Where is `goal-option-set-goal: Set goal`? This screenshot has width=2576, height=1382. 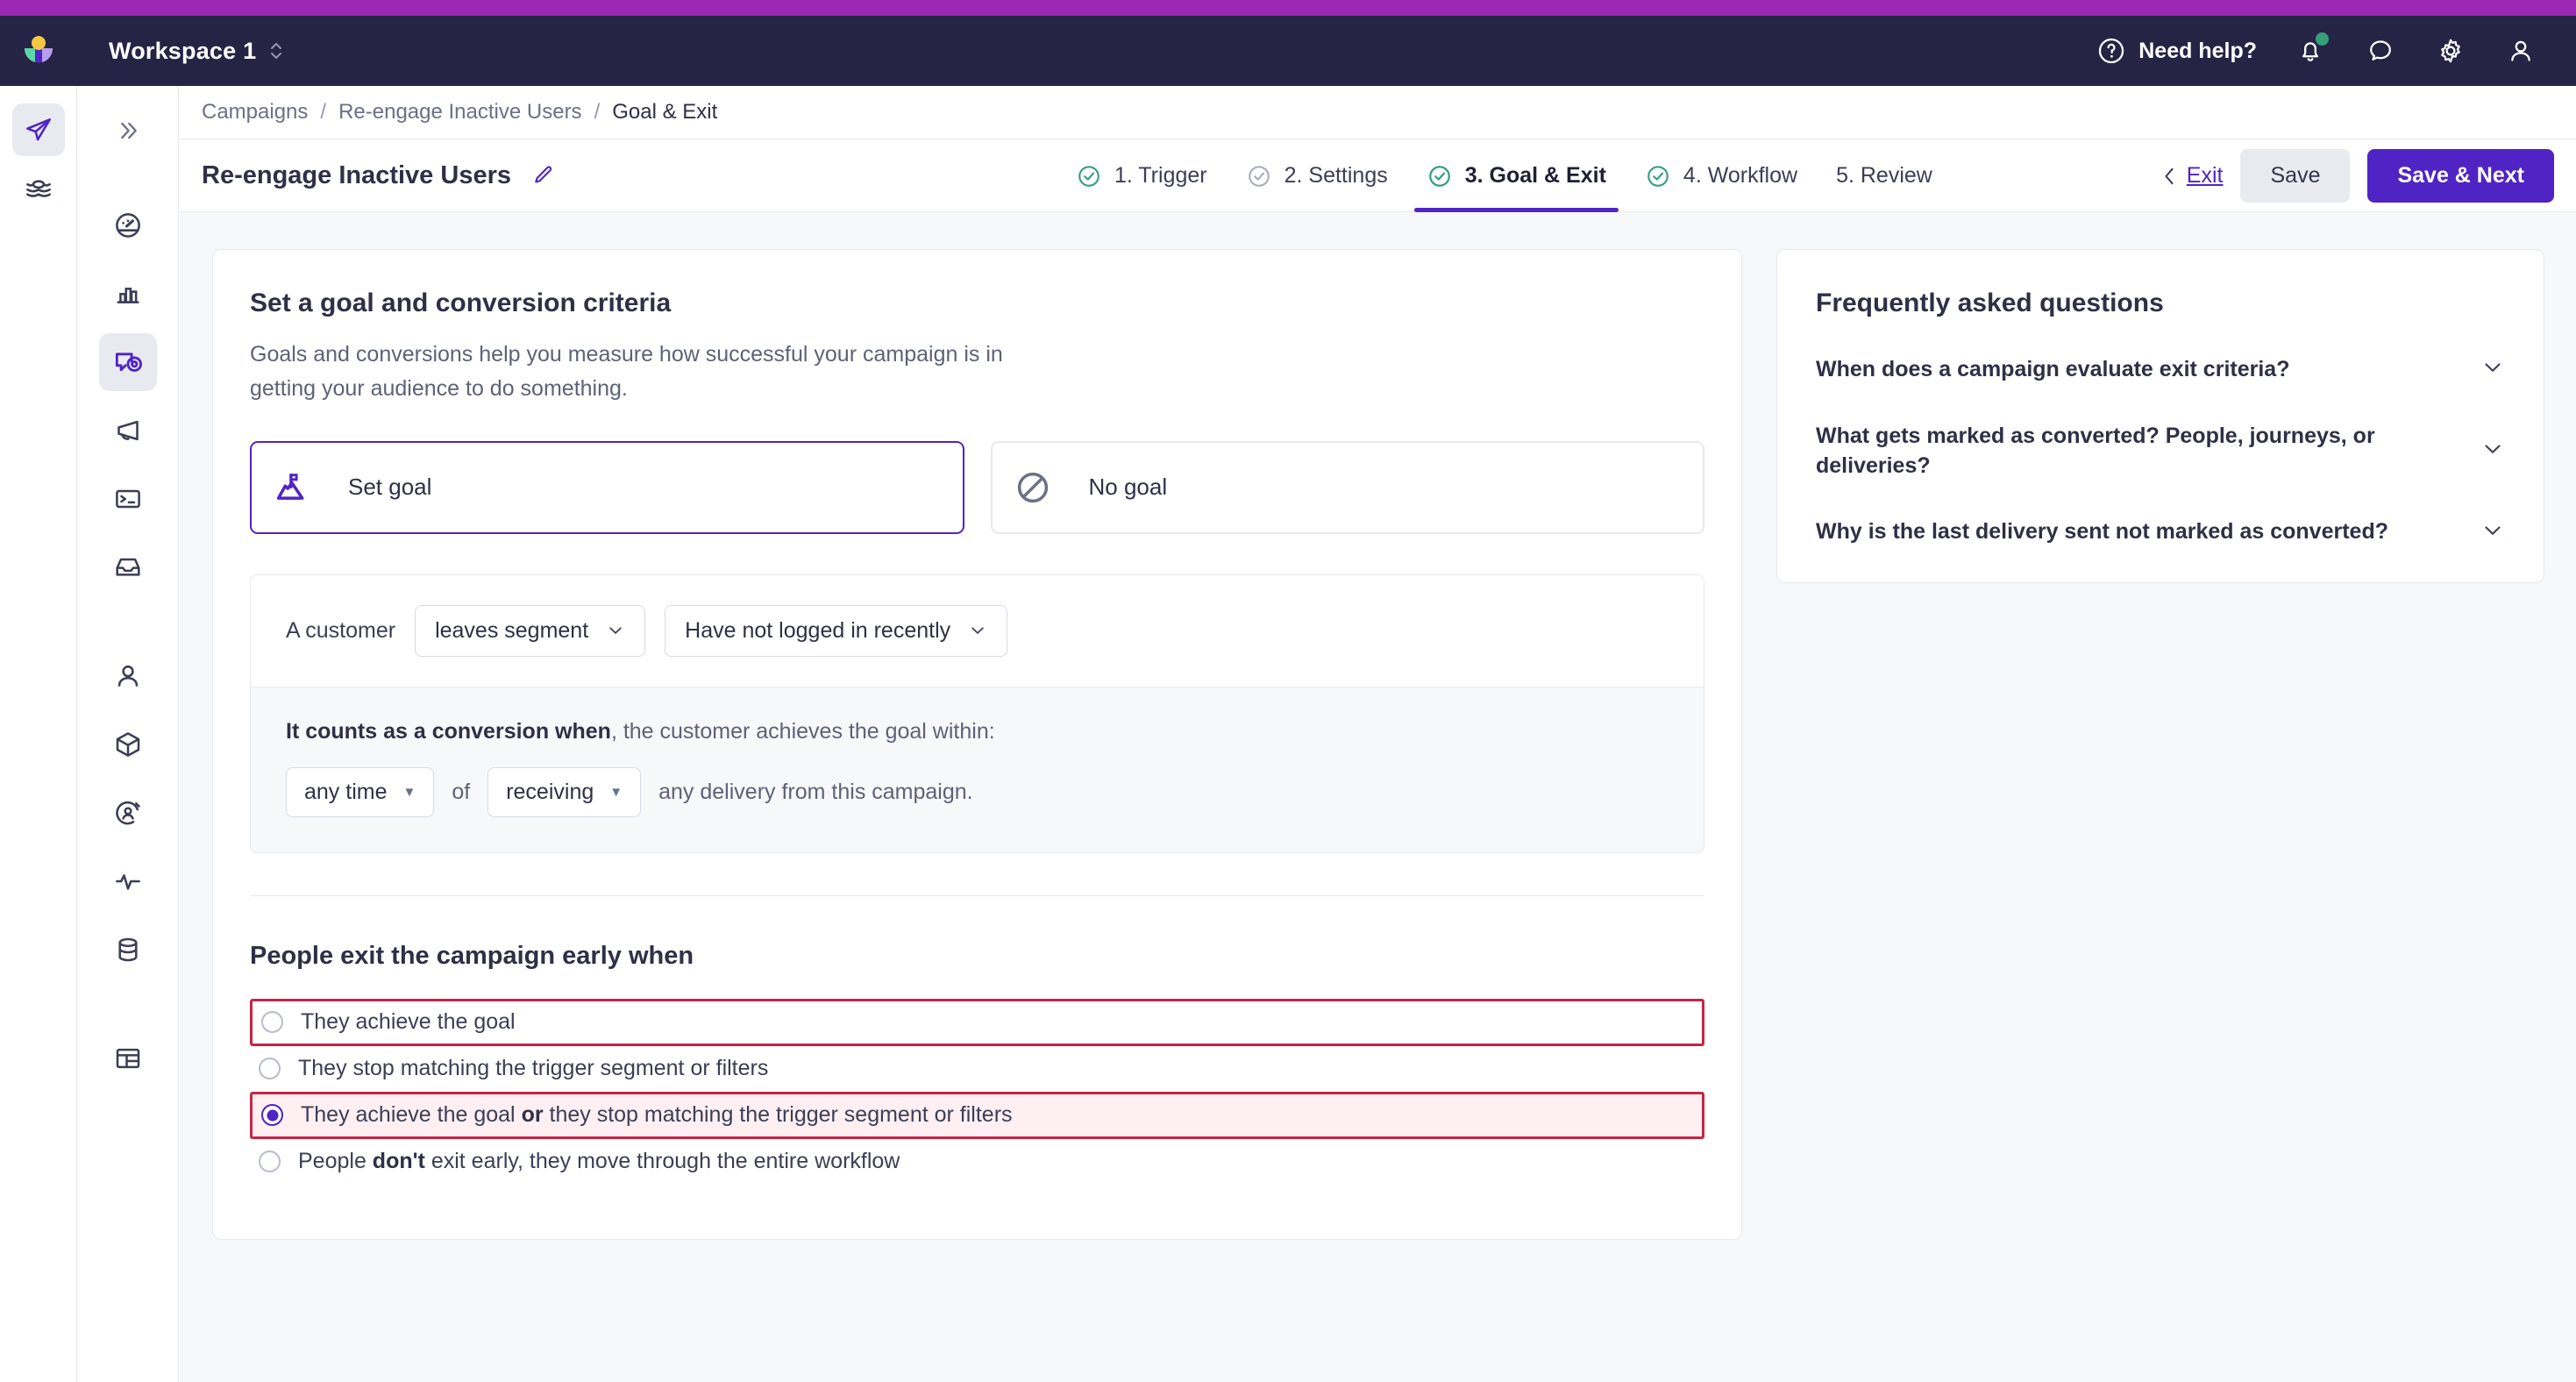
goal-option-set-goal: Set goal is located at coordinates (607, 487).